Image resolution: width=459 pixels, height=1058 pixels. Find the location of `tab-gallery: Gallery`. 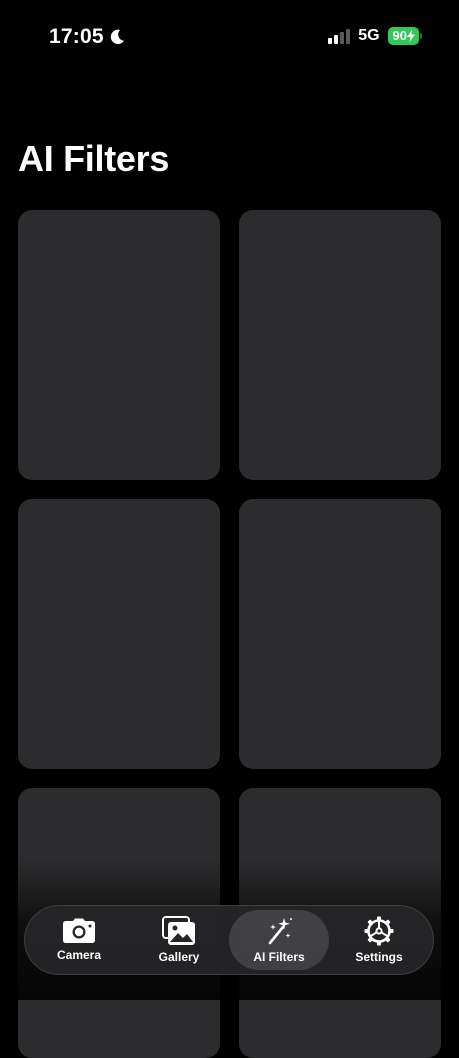

tab-gallery: Gallery is located at coordinates (179, 940).